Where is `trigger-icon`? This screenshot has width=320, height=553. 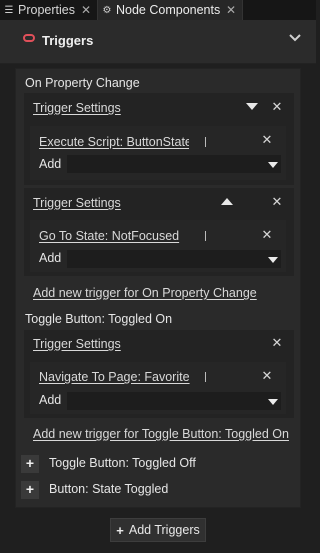
trigger-icon is located at coordinates (29, 38).